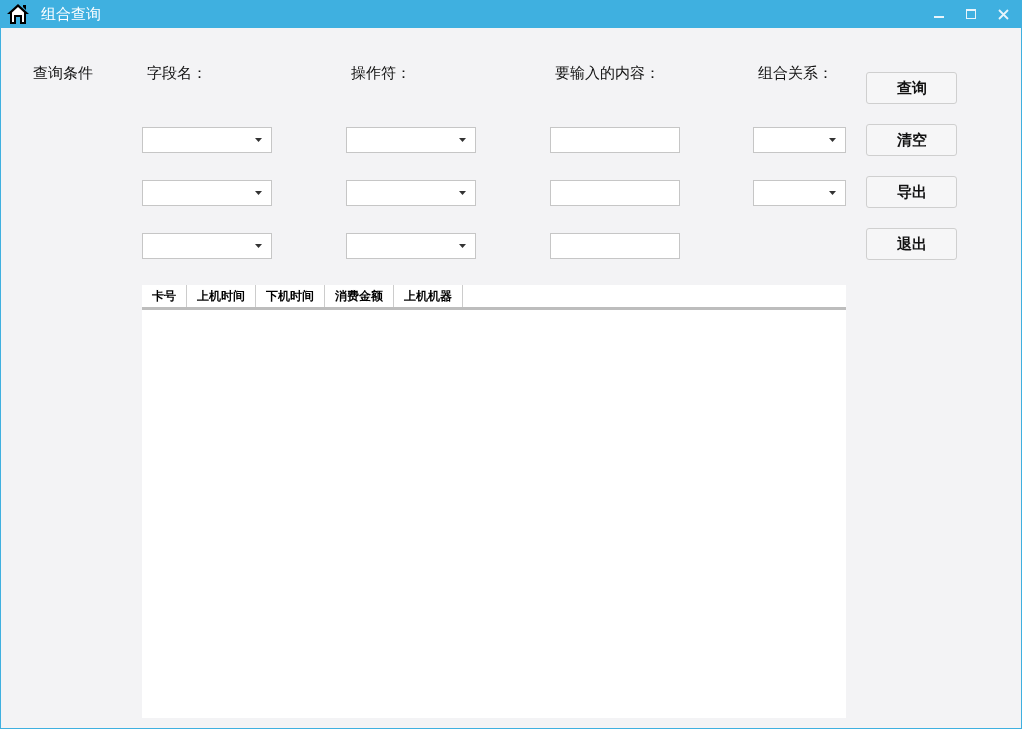 Image resolution: width=1022 pixels, height=729 pixels. What do you see at coordinates (63, 73) in the screenshot?
I see `condition-label: 查询条件` at bounding box center [63, 73].